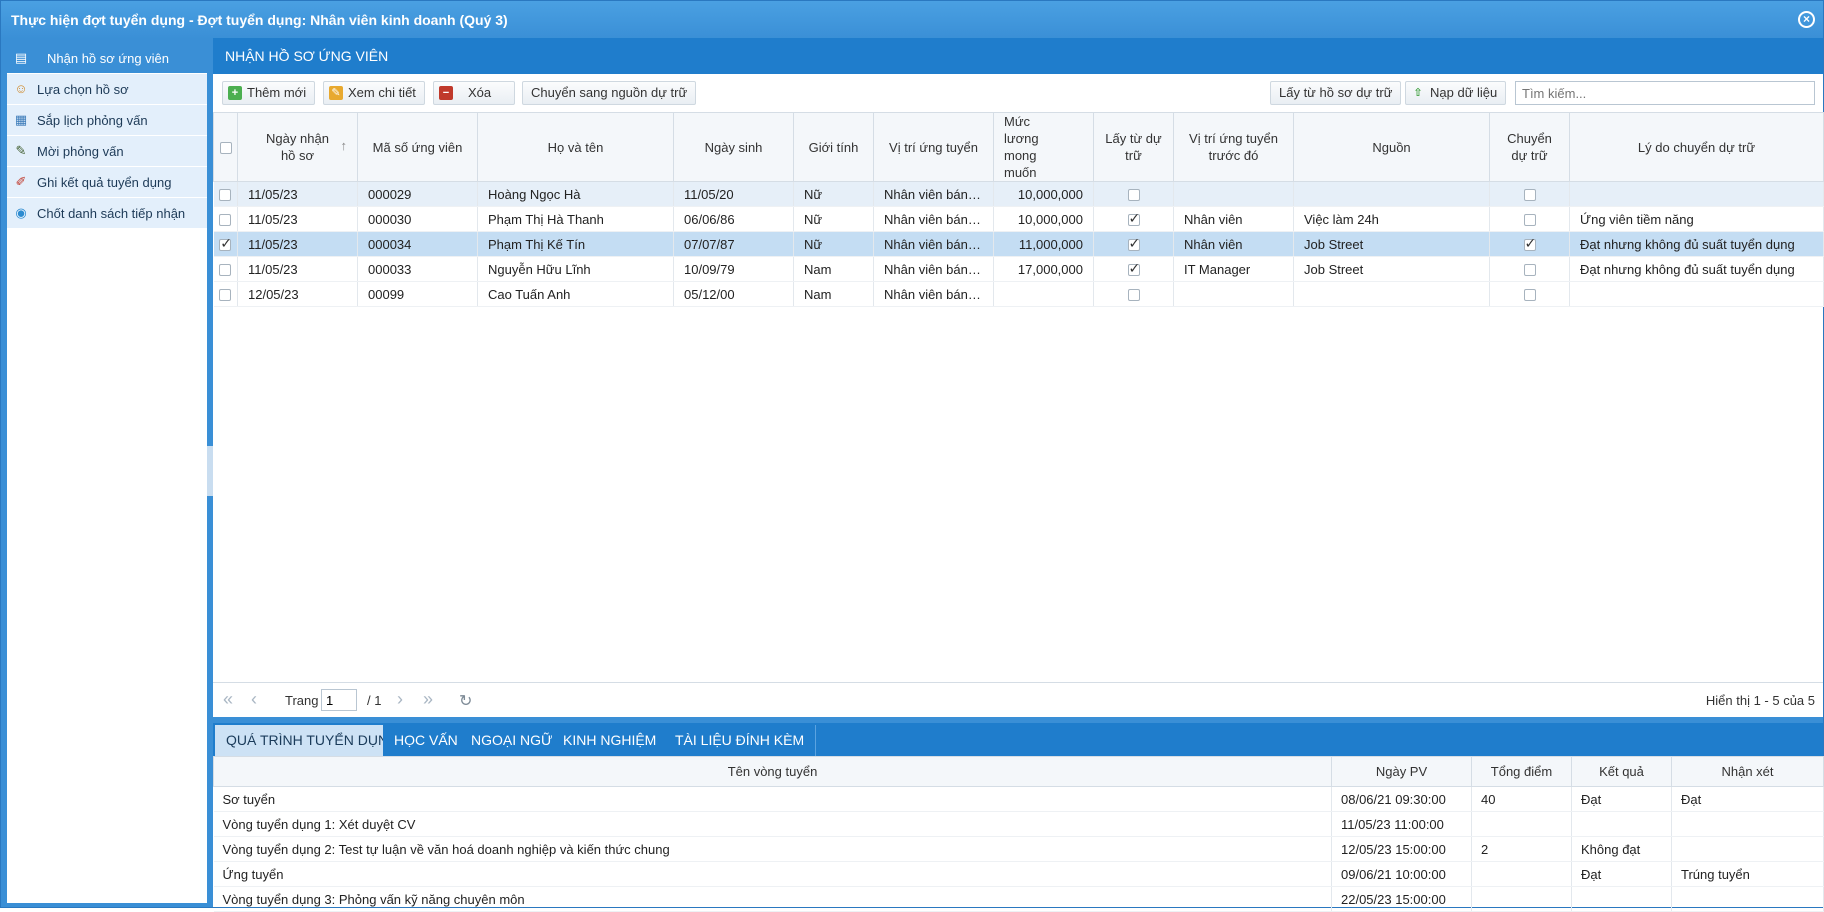 The image size is (1824, 912). I want to click on tab-languages: NGOẠI NGỮ, so click(512, 740).